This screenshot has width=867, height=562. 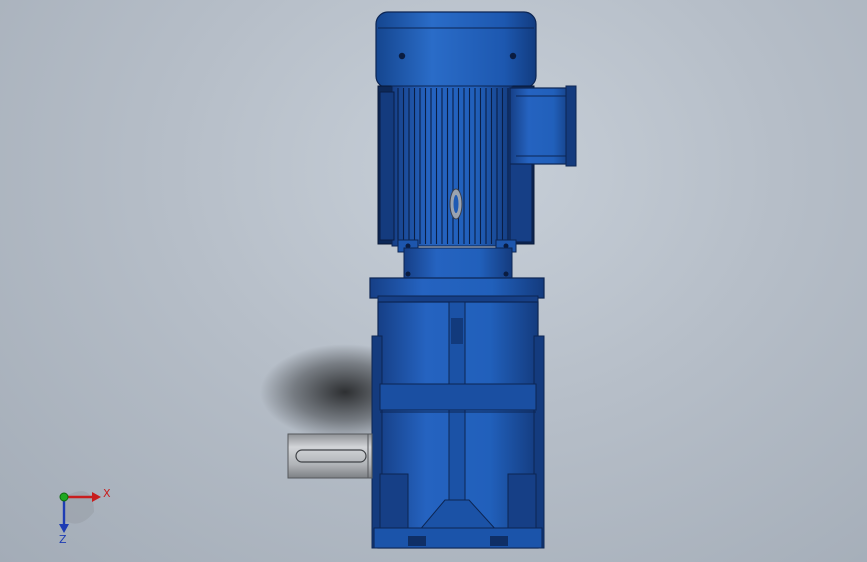 I want to click on x-axis-label: X, so click(x=107, y=493).